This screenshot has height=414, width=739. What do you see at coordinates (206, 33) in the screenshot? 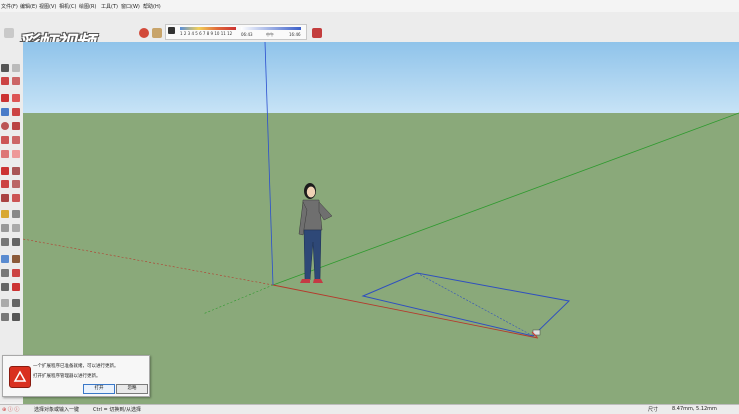
I see `month-scale: 1 2 3 4 5 6 7 8 9 10 11 12` at bounding box center [206, 33].